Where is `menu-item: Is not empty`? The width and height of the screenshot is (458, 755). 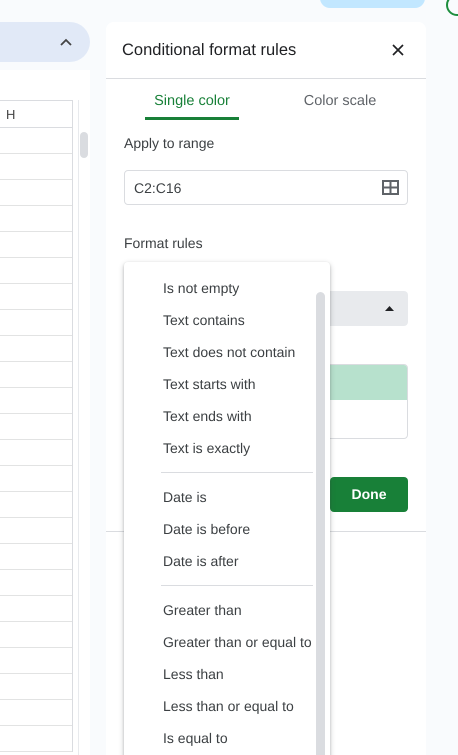
menu-item: Is not empty is located at coordinates (227, 288).